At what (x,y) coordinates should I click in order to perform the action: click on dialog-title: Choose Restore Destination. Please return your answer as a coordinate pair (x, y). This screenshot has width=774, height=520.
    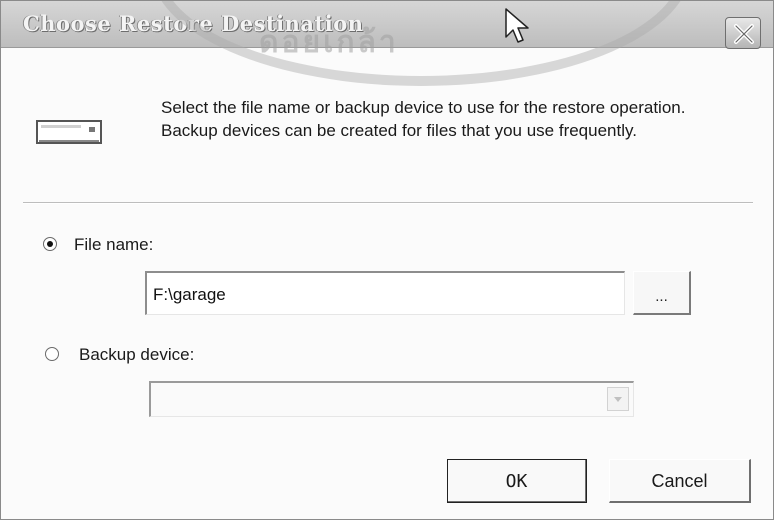
    Looking at the image, I should click on (193, 23).